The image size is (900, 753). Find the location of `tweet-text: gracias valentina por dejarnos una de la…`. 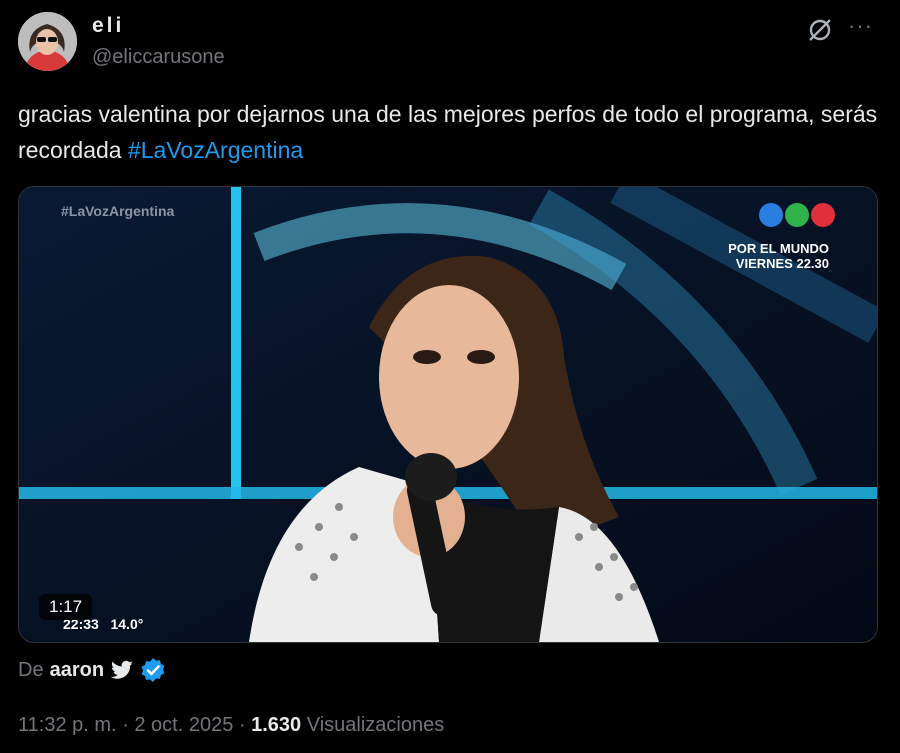

tweet-text: gracias valentina por dejarnos una de la… is located at coordinates (448, 132).